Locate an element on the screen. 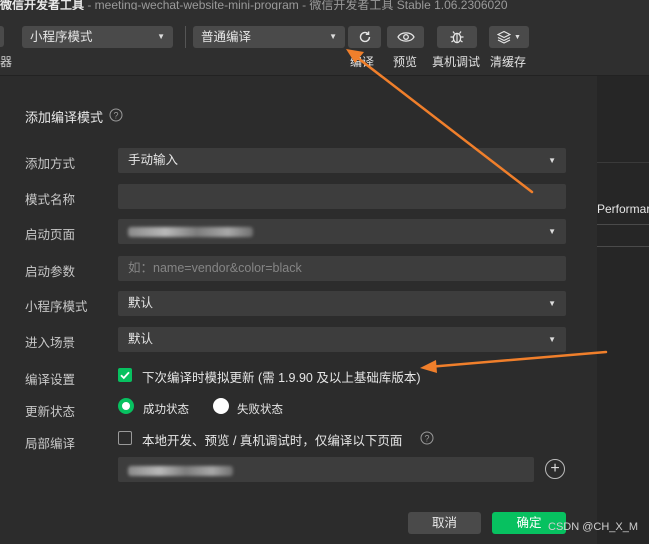  mode-name-label: 模式名称 is located at coordinates (50, 200).